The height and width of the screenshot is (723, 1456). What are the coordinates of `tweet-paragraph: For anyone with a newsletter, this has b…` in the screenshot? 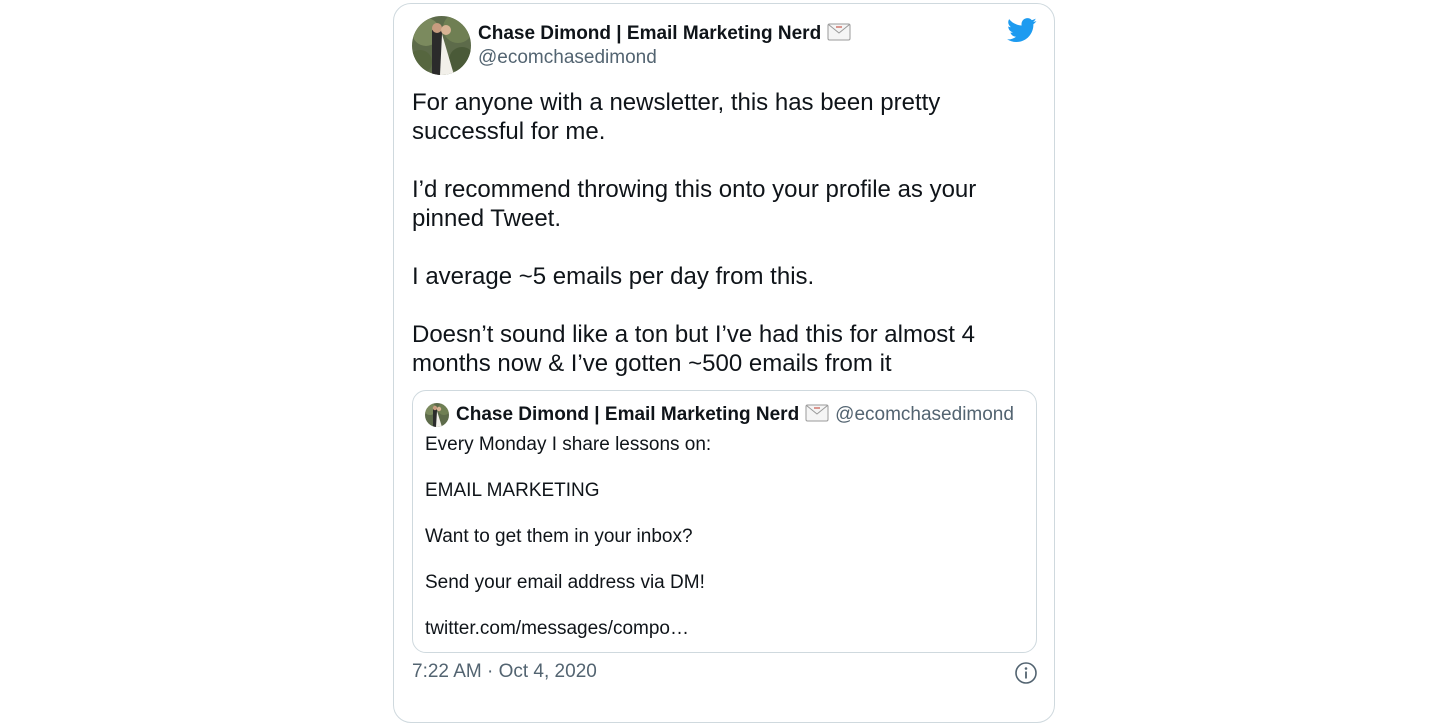 It's located at (676, 117).